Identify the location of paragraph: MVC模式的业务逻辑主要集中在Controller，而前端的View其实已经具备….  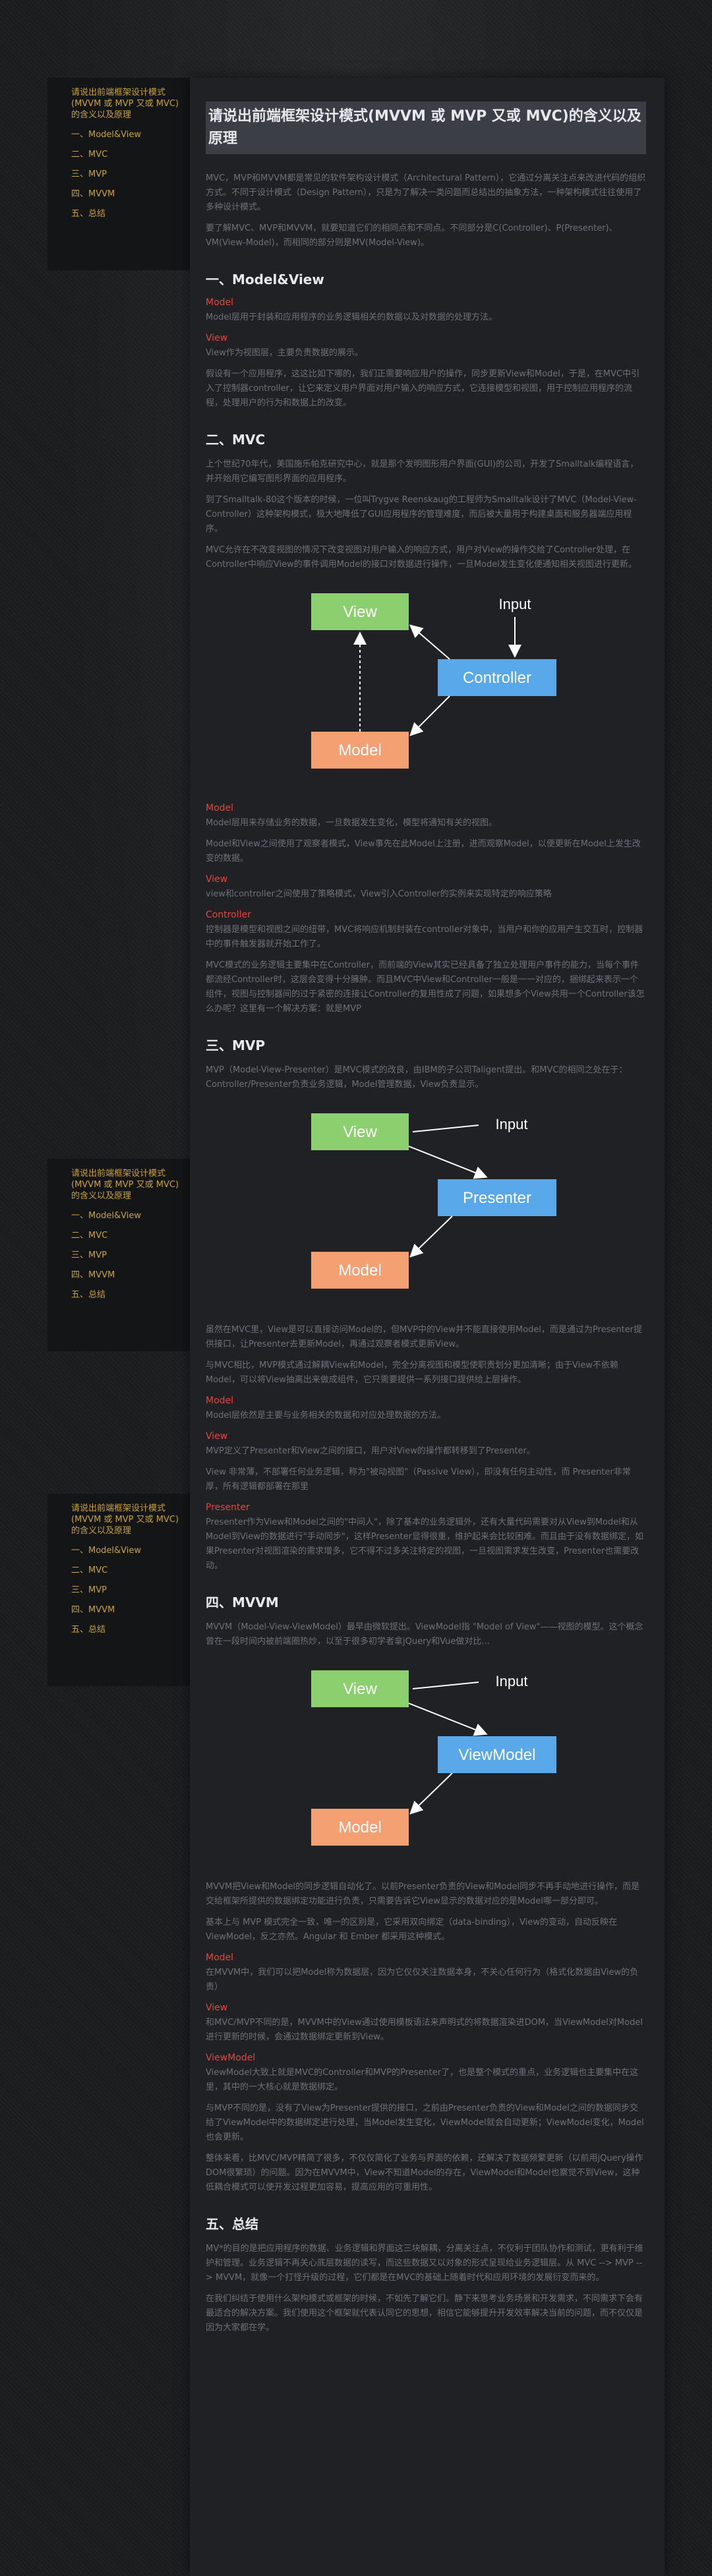
(425, 987).